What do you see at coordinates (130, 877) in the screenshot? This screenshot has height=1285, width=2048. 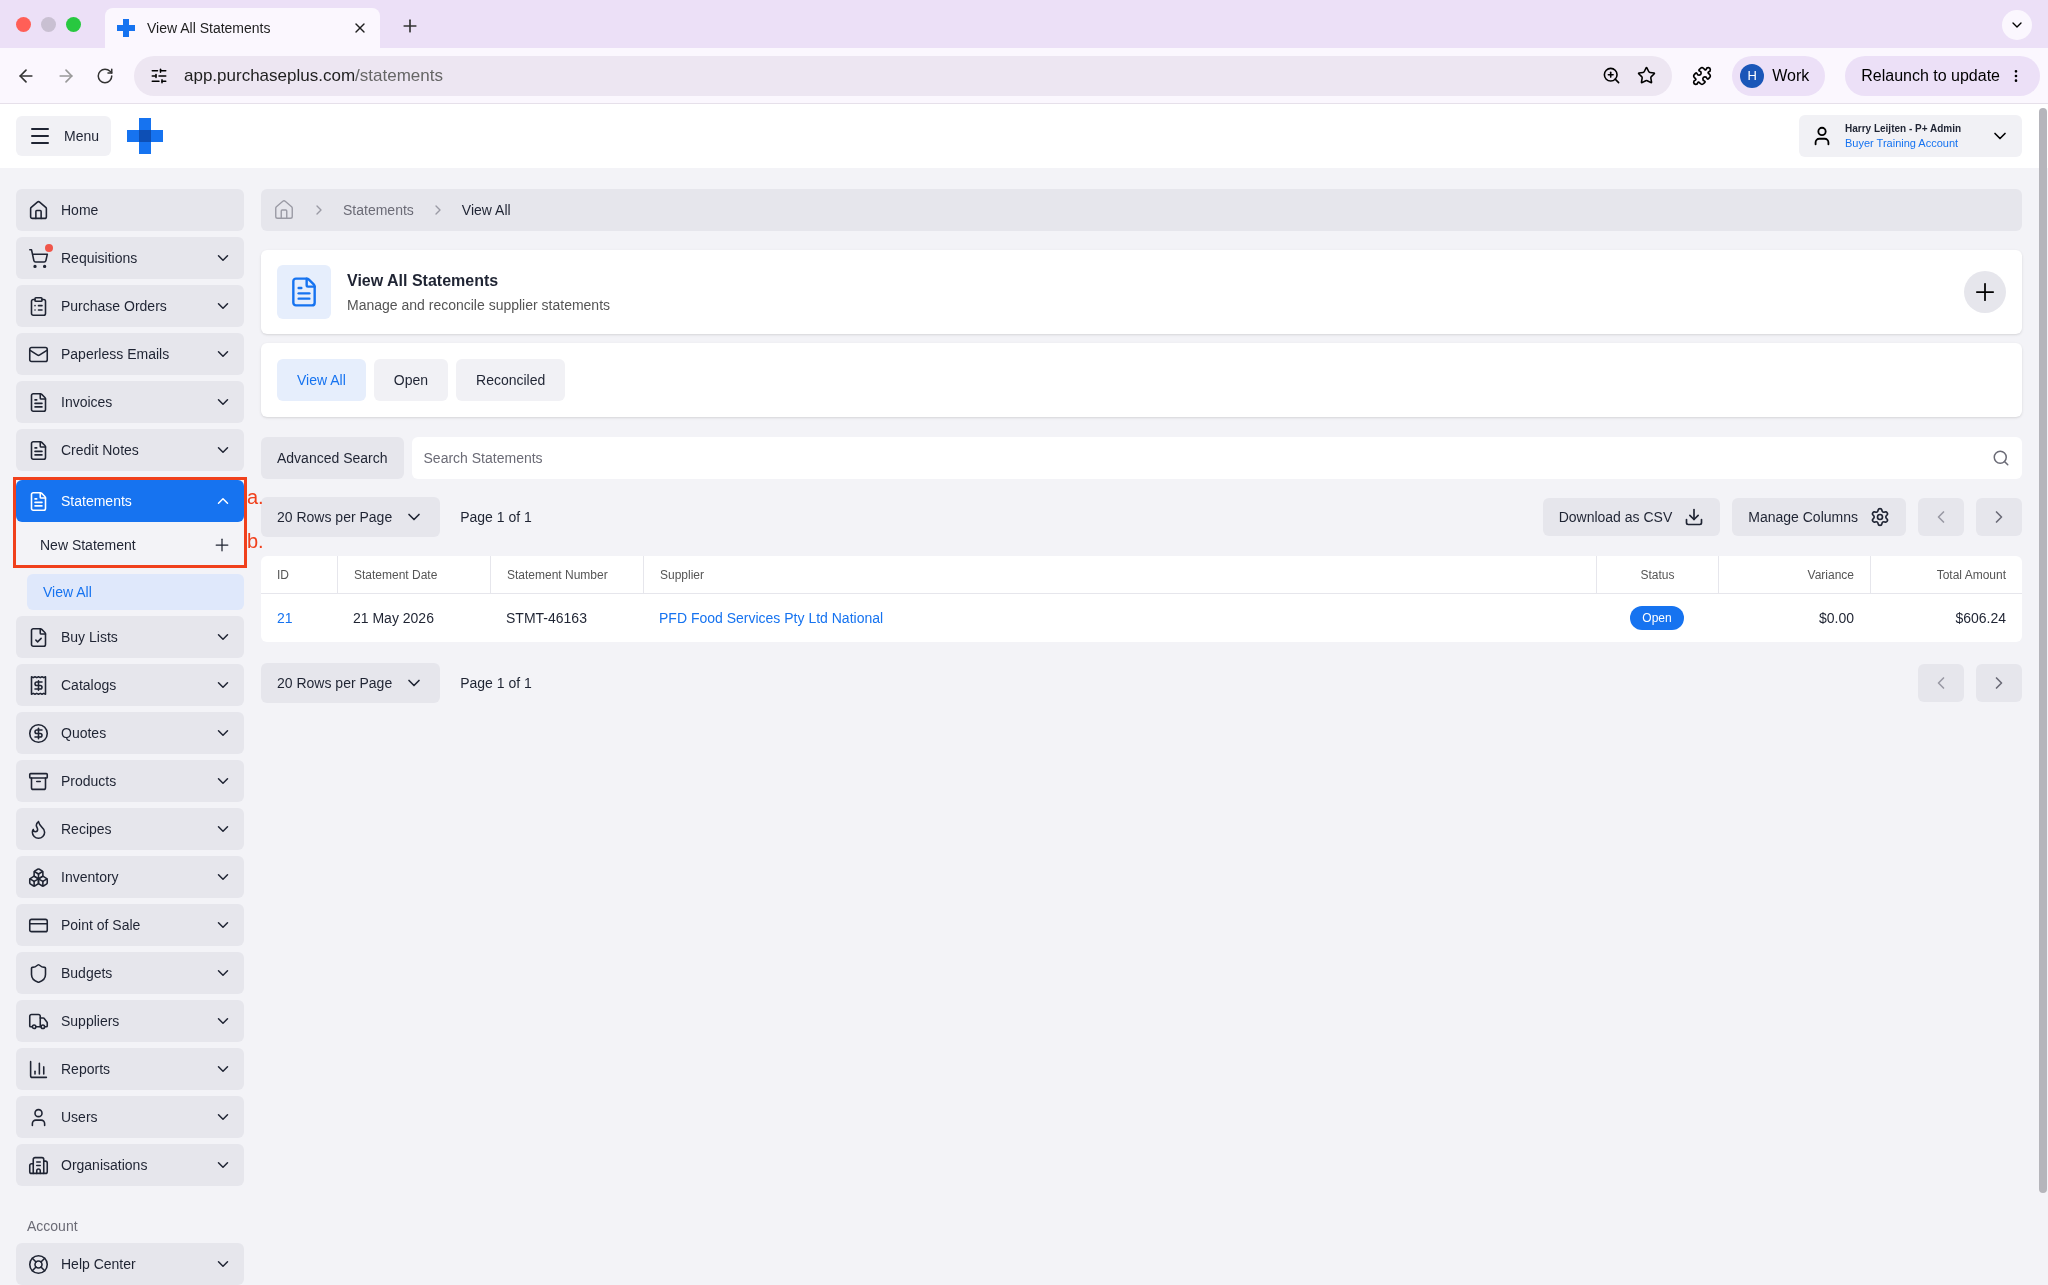 I see `nav-item: Inventory` at bounding box center [130, 877].